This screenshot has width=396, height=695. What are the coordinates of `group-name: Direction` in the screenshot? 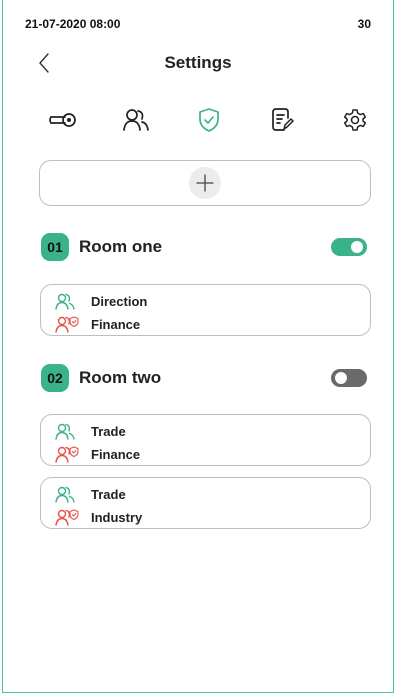 It's located at (119, 301).